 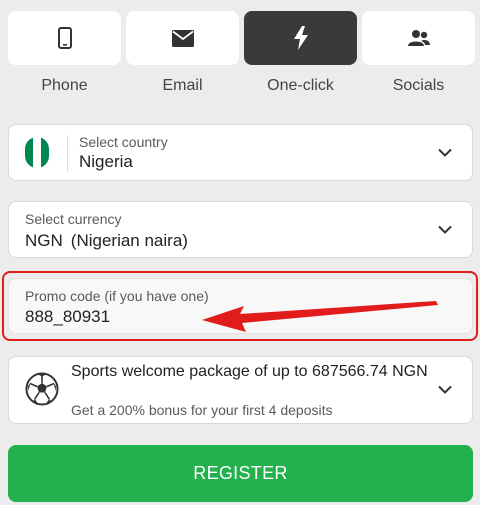 I want to click on tab-socials-box, so click(x=418, y=38).